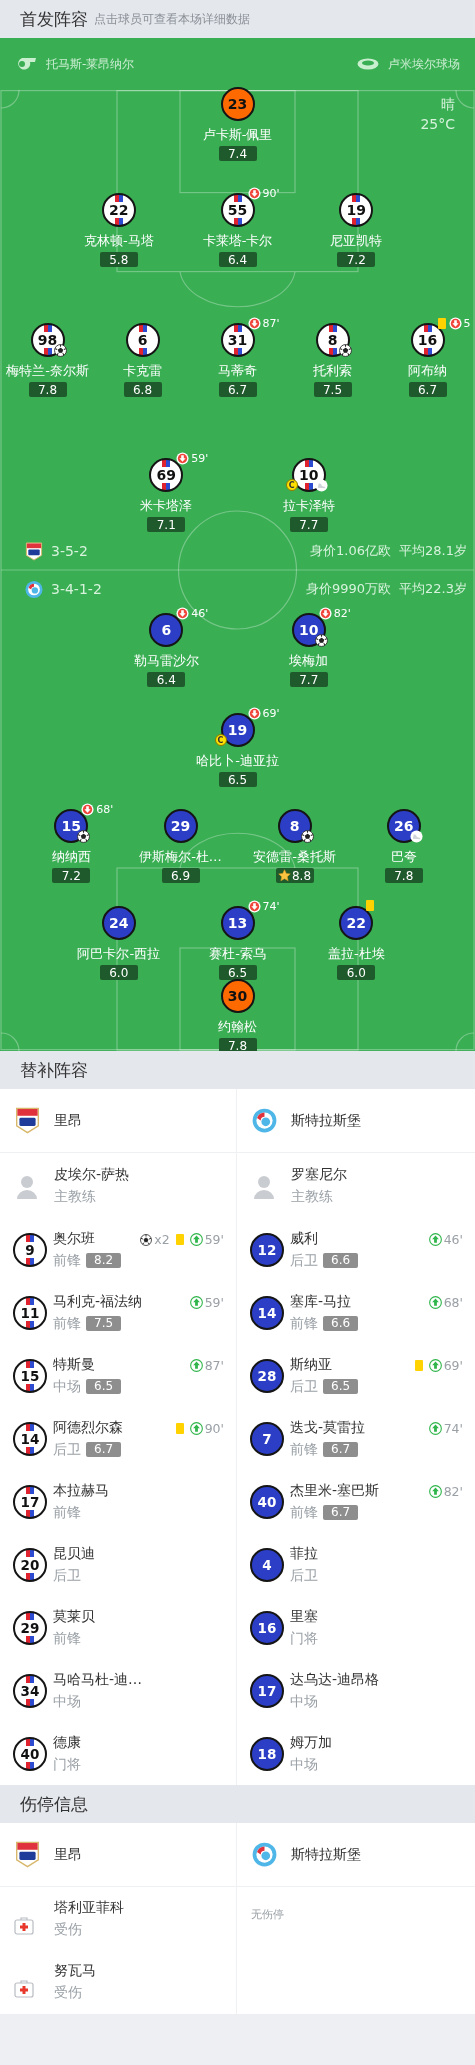 The width and height of the screenshot is (475, 2065). What do you see at coordinates (267, 1753) in the screenshot?
I see `shirt-number: 18` at bounding box center [267, 1753].